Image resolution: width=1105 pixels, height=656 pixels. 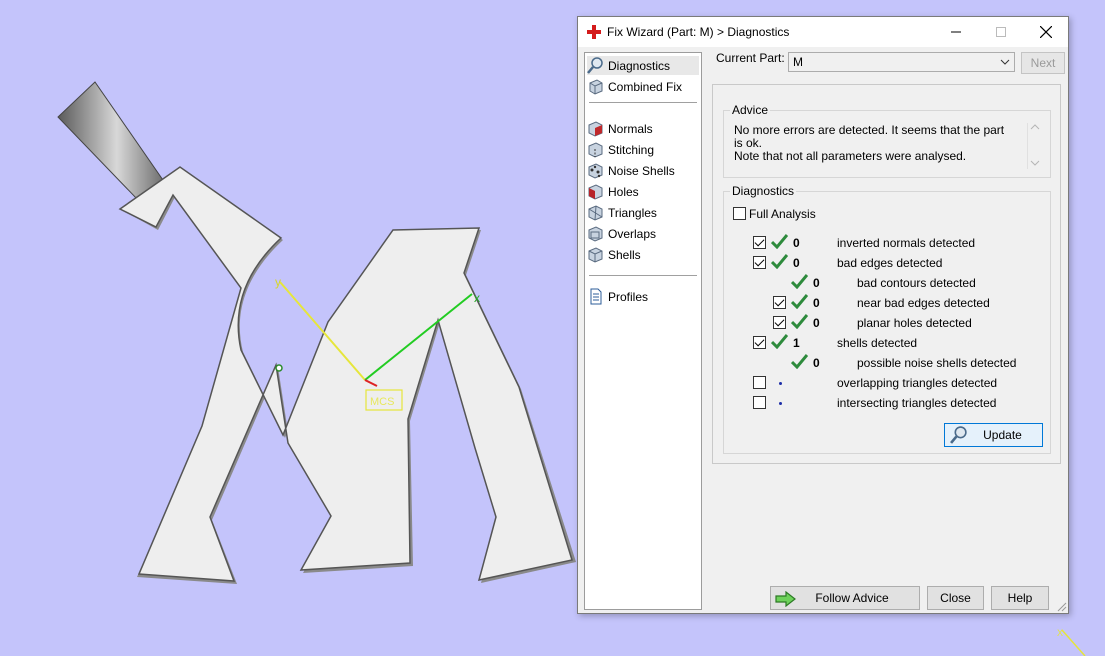 I want to click on noise-shells-label: possible noise shells detected, so click(x=937, y=363).